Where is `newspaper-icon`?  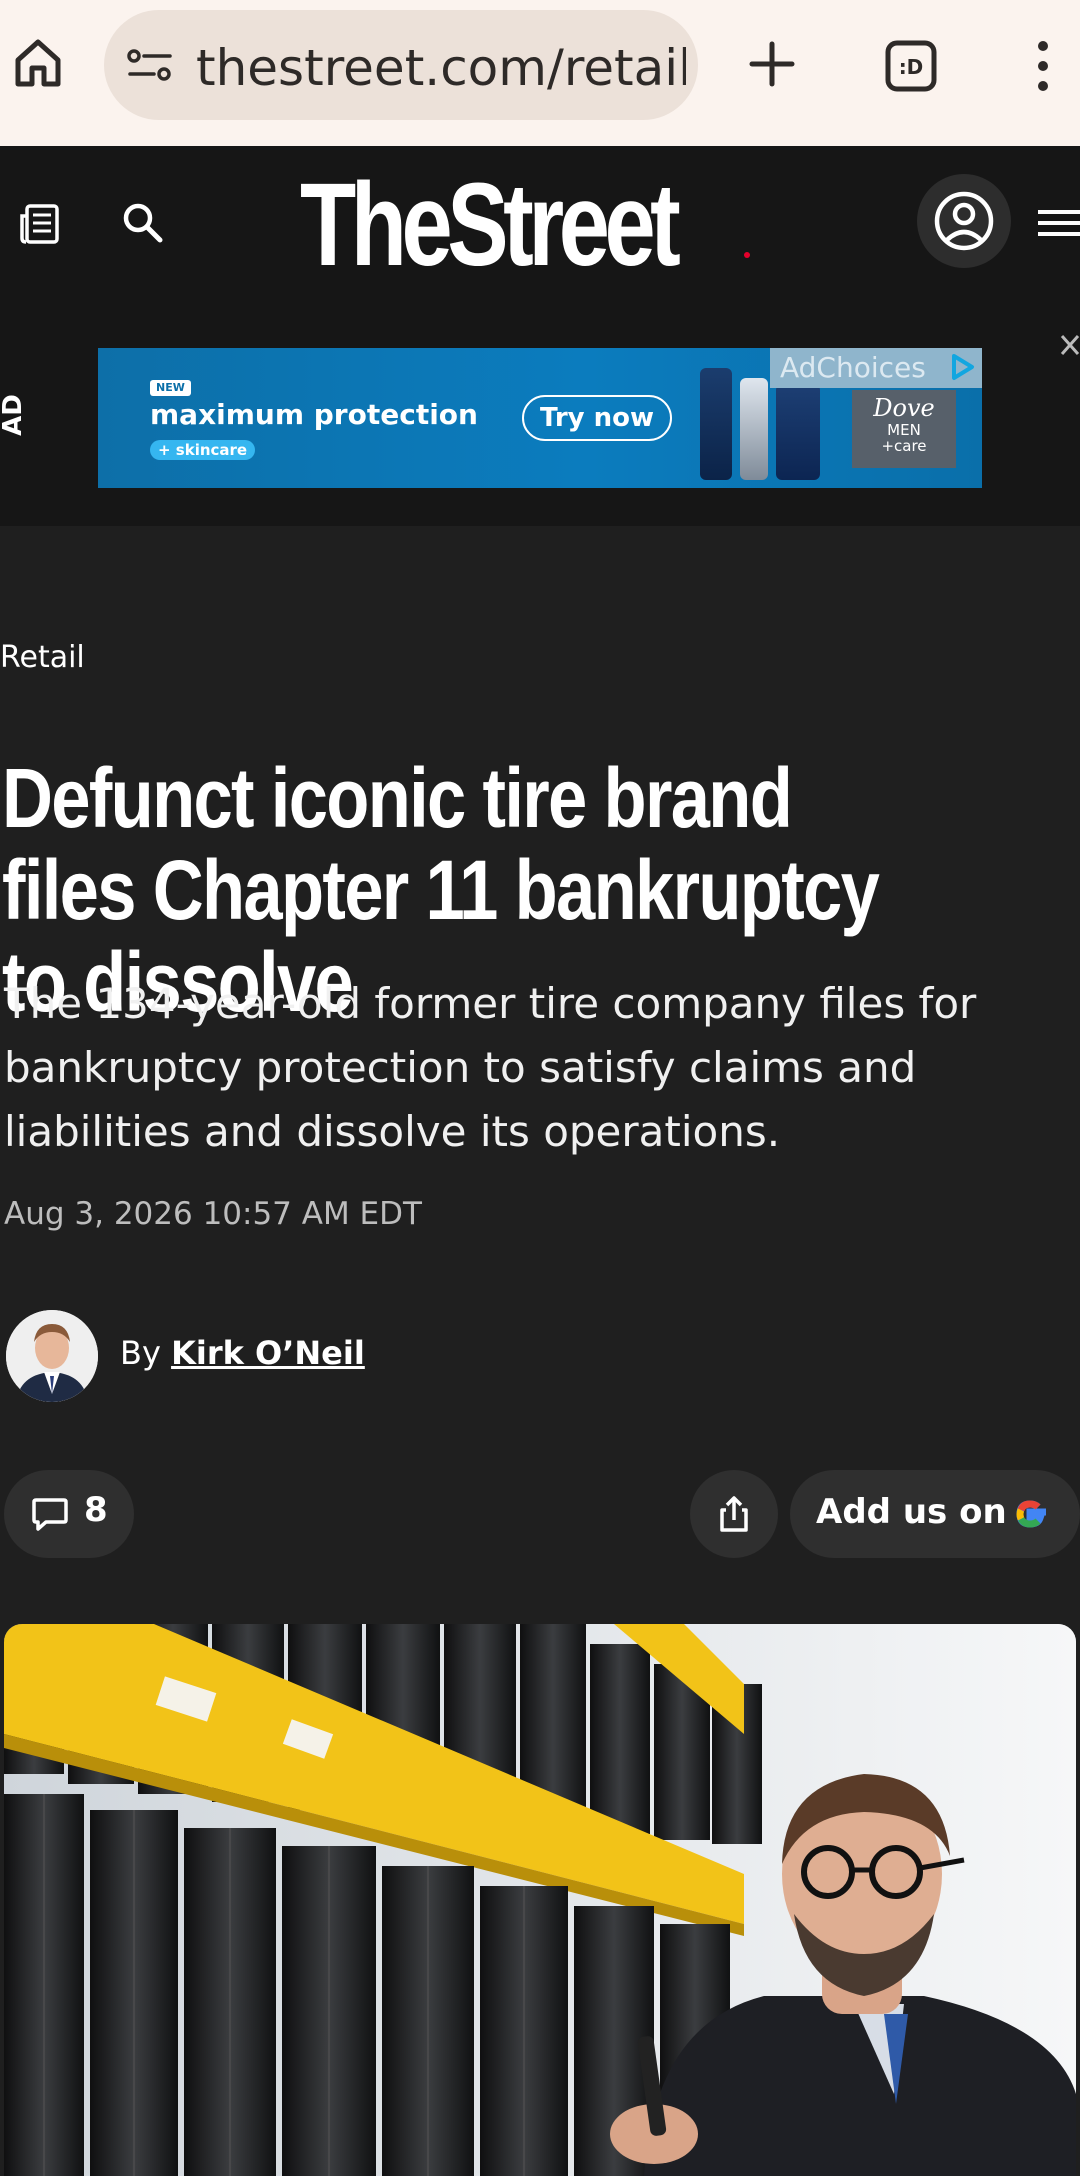 newspaper-icon is located at coordinates (40, 224).